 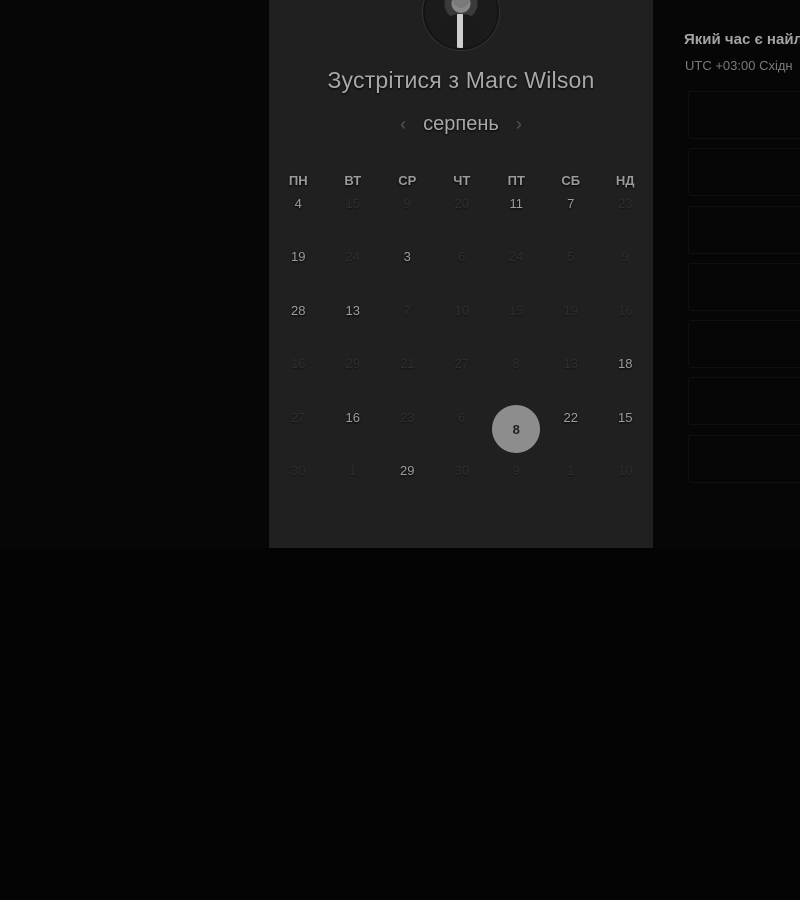 I want to click on calendar-day: 8, so click(x=516, y=370).